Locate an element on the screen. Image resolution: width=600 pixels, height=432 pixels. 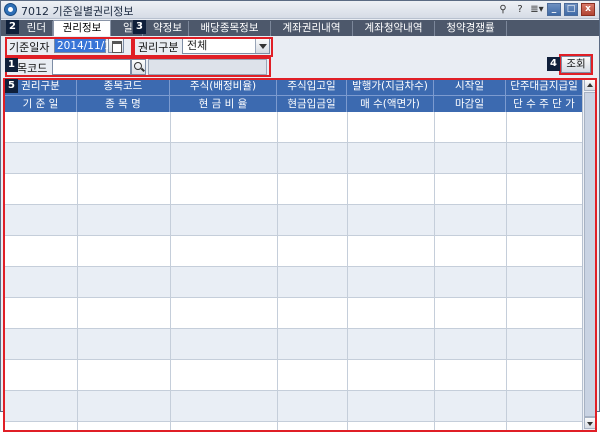
minimize-button: _ is located at coordinates (554, 9).